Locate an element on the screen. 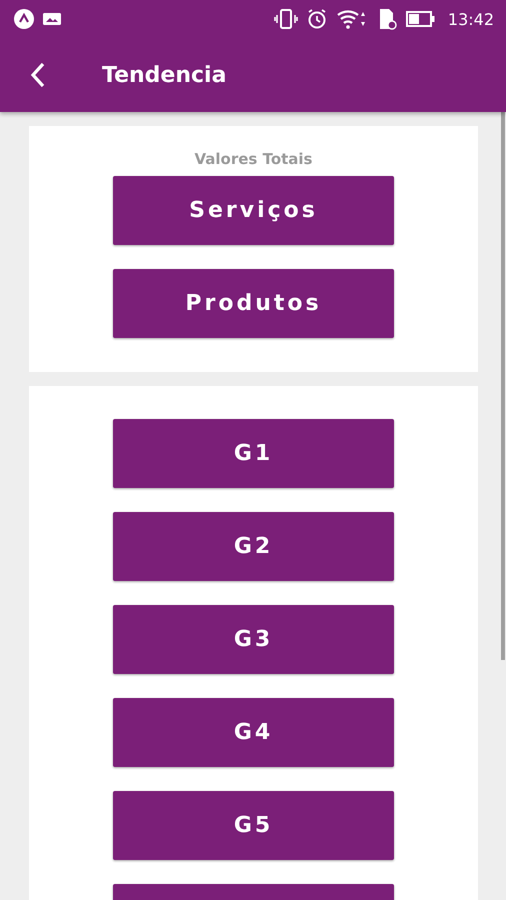  category-button: Produtos is located at coordinates (253, 303).